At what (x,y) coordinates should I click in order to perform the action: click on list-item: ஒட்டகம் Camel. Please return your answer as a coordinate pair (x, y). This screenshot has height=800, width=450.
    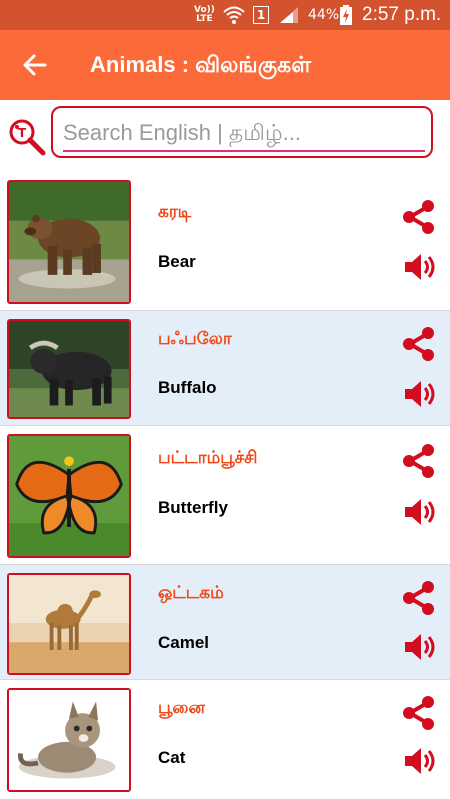
    Looking at the image, I should click on (225, 622).